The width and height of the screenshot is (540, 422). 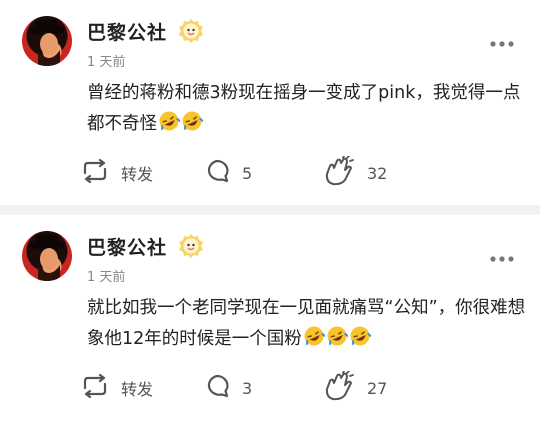 I want to click on comment-button: 3, so click(x=228, y=388).